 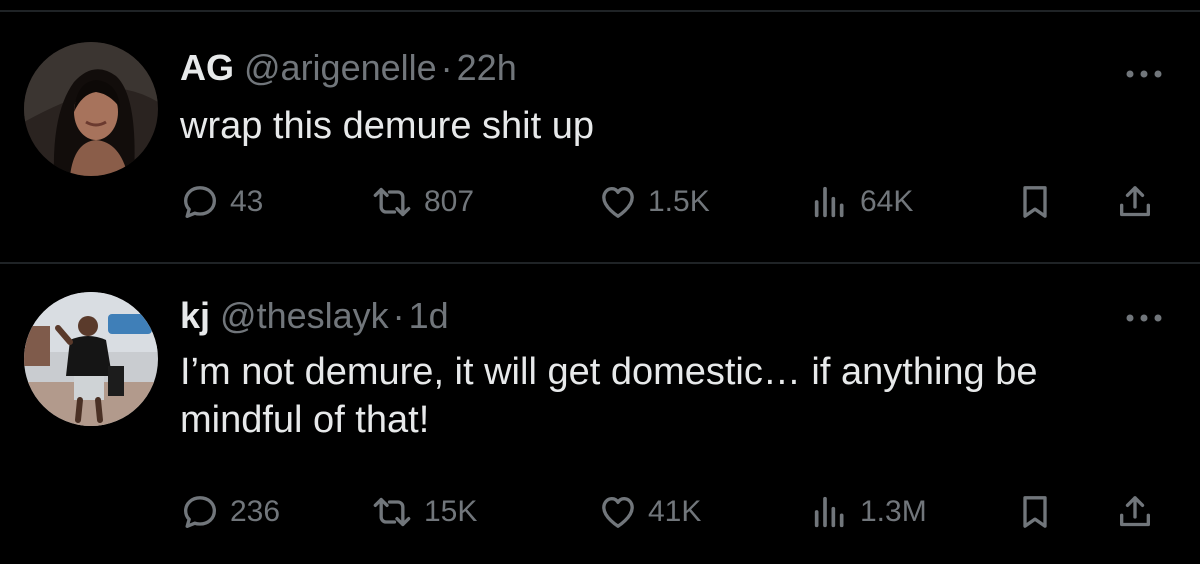 I want to click on views-button: 1.3M, so click(x=868, y=512).